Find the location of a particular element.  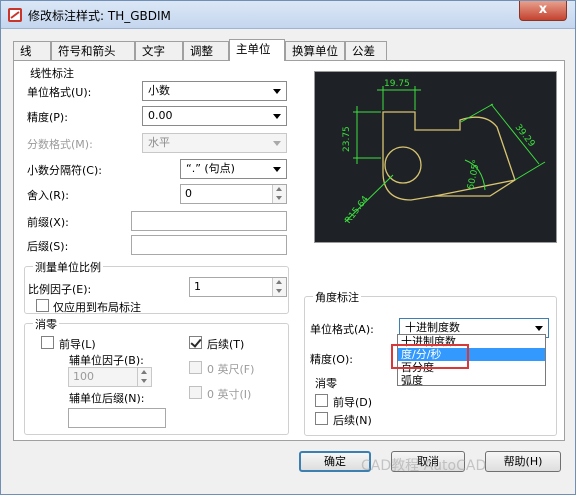

measurement-scale-group: 测量单位比例 比例因子(E): 1 仅应用到布局标注 is located at coordinates (156, 286).